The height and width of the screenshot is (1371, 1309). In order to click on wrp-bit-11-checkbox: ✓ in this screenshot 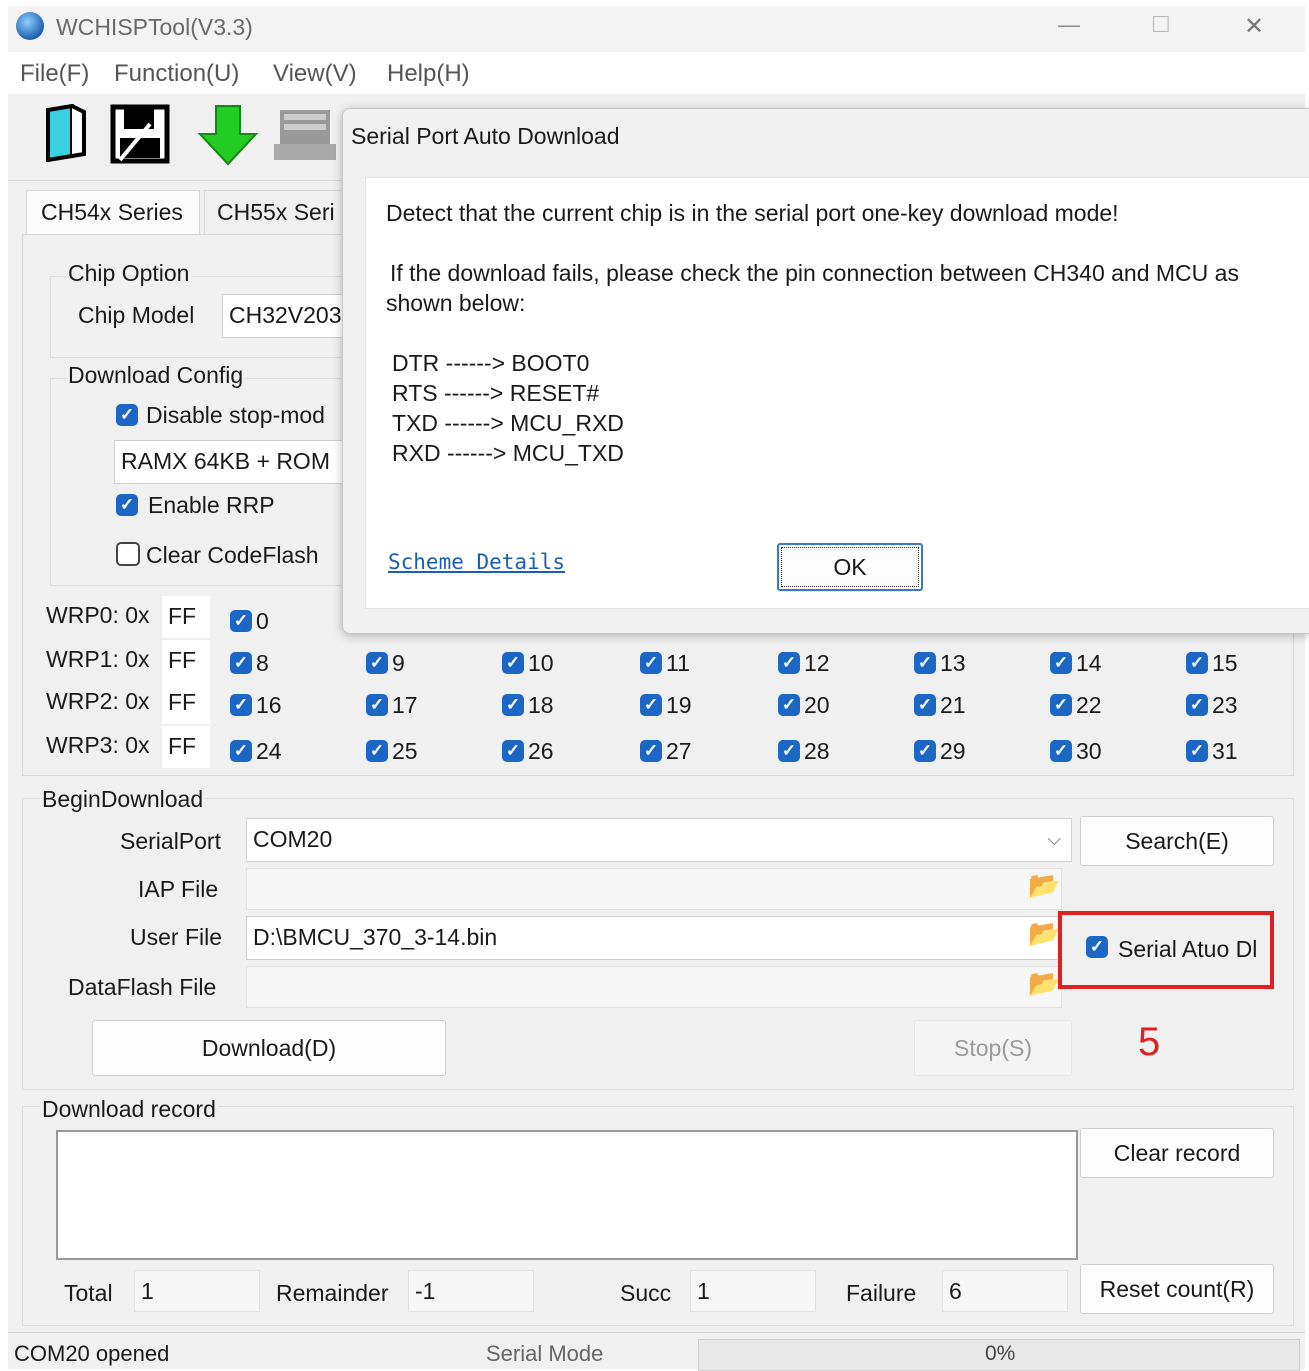, I will do `click(651, 663)`.